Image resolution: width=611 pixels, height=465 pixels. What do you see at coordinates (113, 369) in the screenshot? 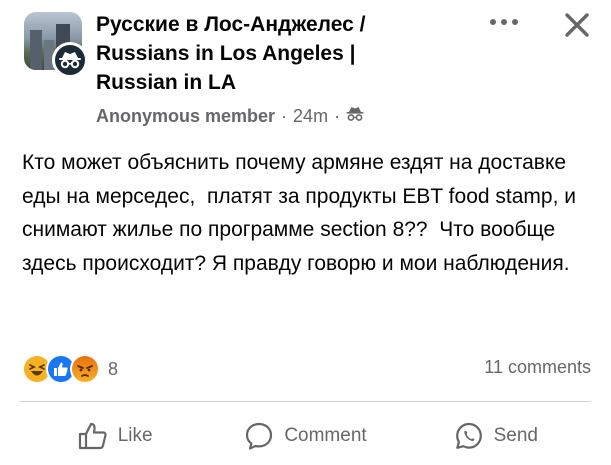
I see `reaction-count: 8` at bounding box center [113, 369].